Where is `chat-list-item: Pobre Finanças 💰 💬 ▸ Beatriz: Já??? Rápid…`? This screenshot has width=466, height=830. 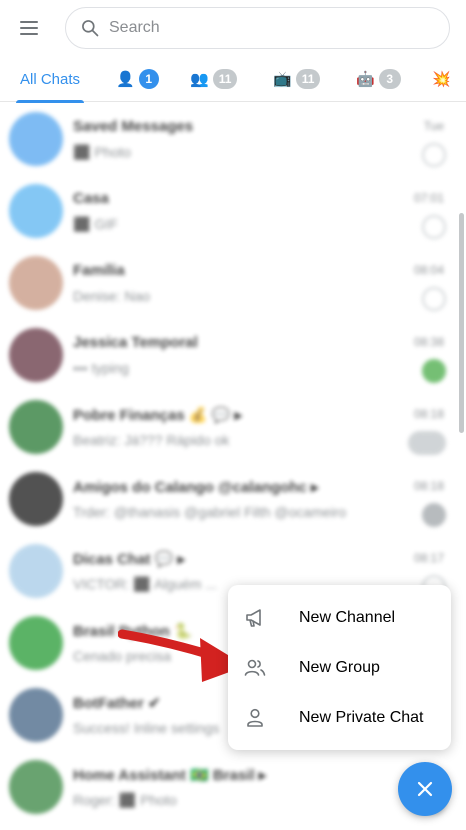 chat-list-item: Pobre Finanças 💰 💬 ▸ Beatriz: Já??? Rápid… is located at coordinates (233, 427).